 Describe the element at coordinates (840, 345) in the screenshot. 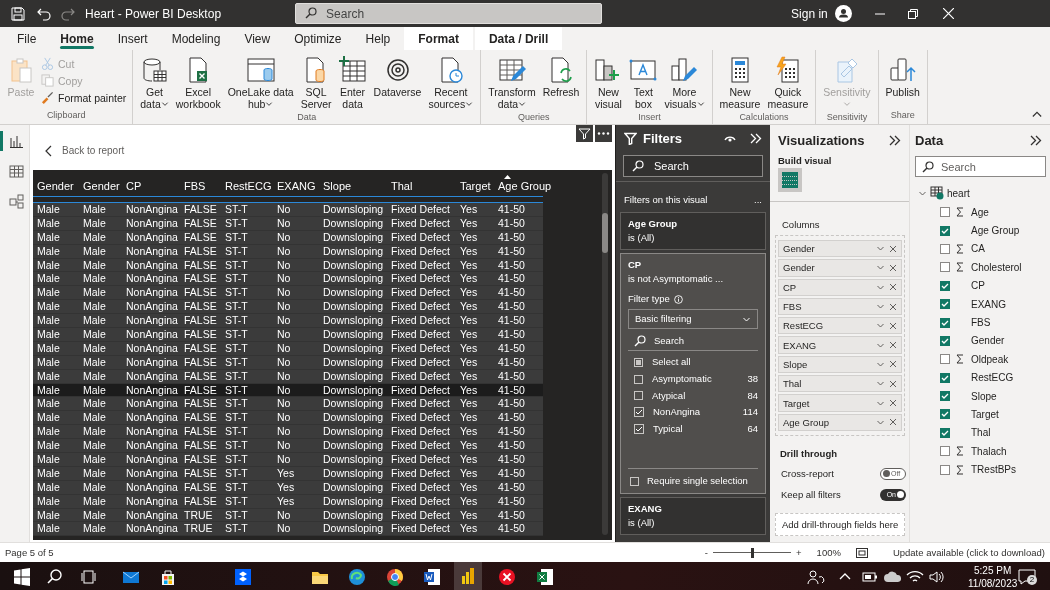

I see `field-well: EXANG` at that location.